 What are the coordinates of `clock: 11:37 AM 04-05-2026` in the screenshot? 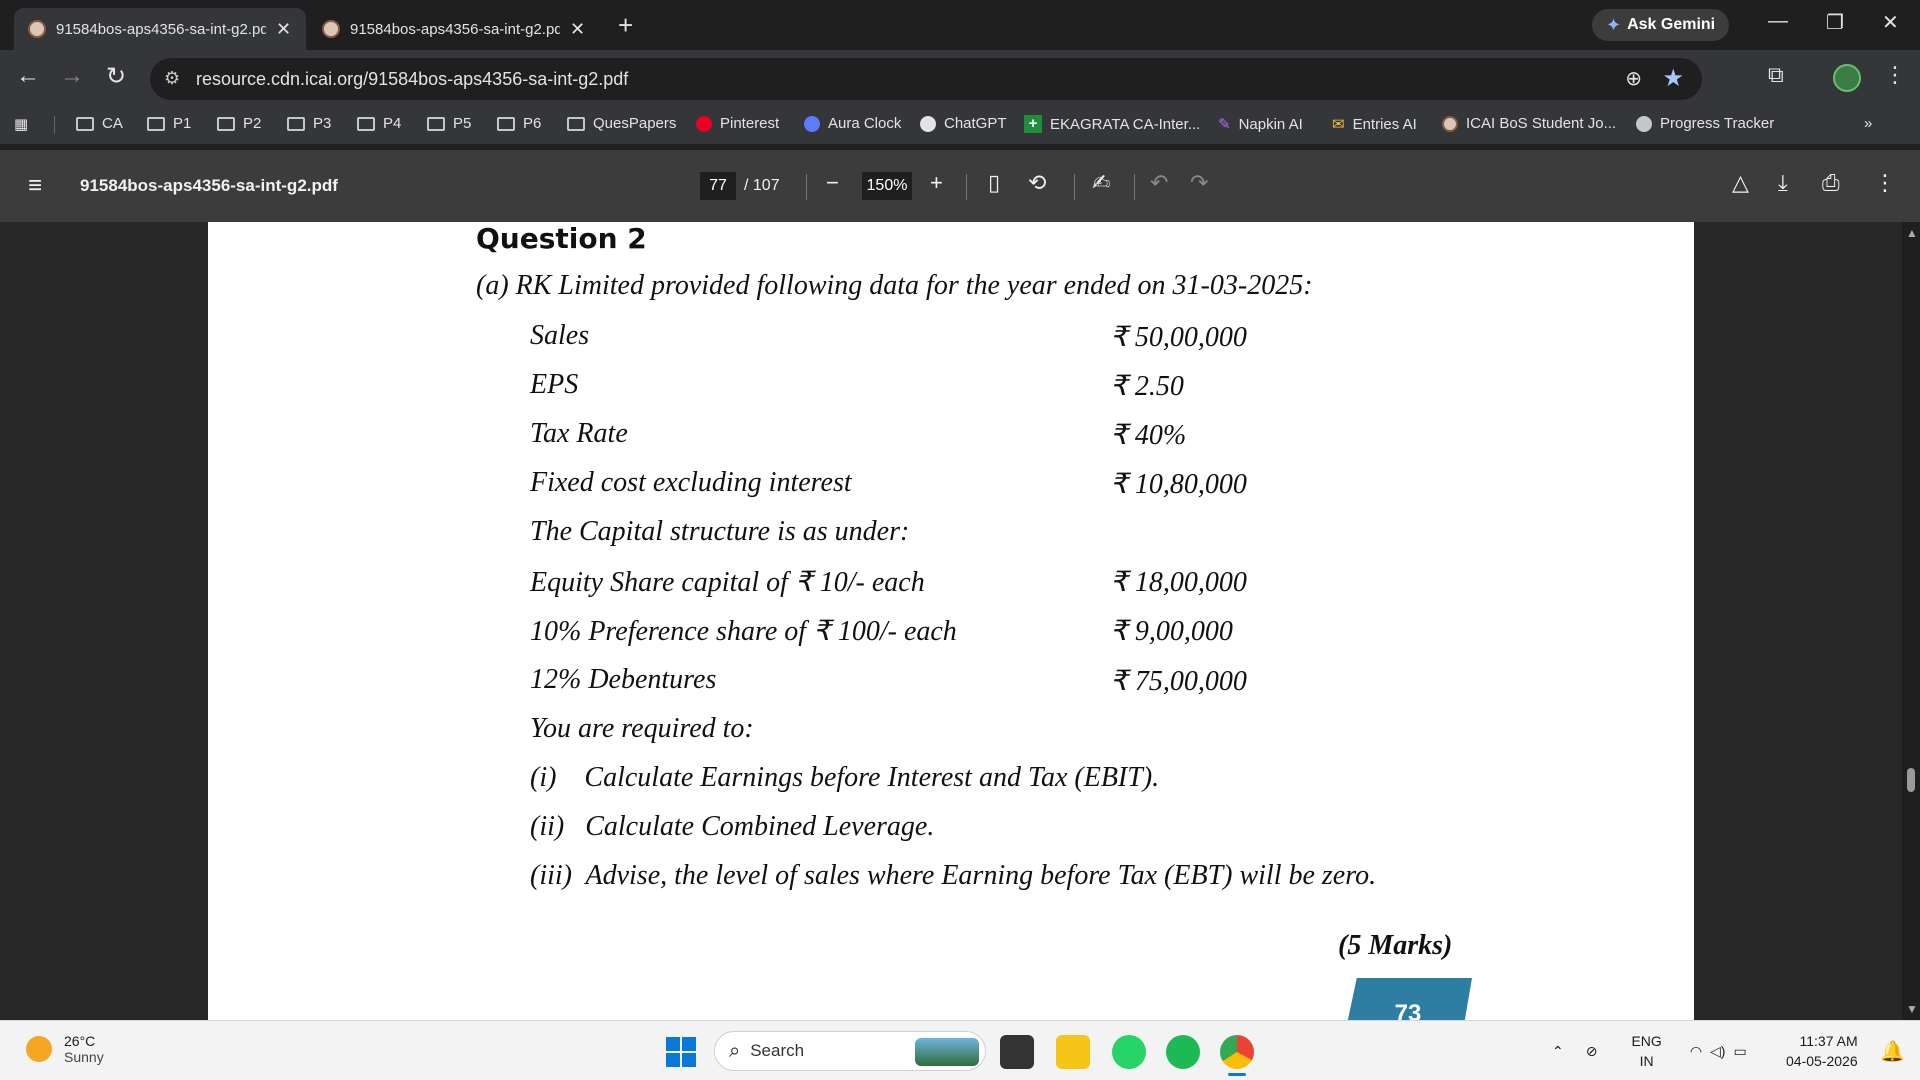 It's located at (1822, 1051).